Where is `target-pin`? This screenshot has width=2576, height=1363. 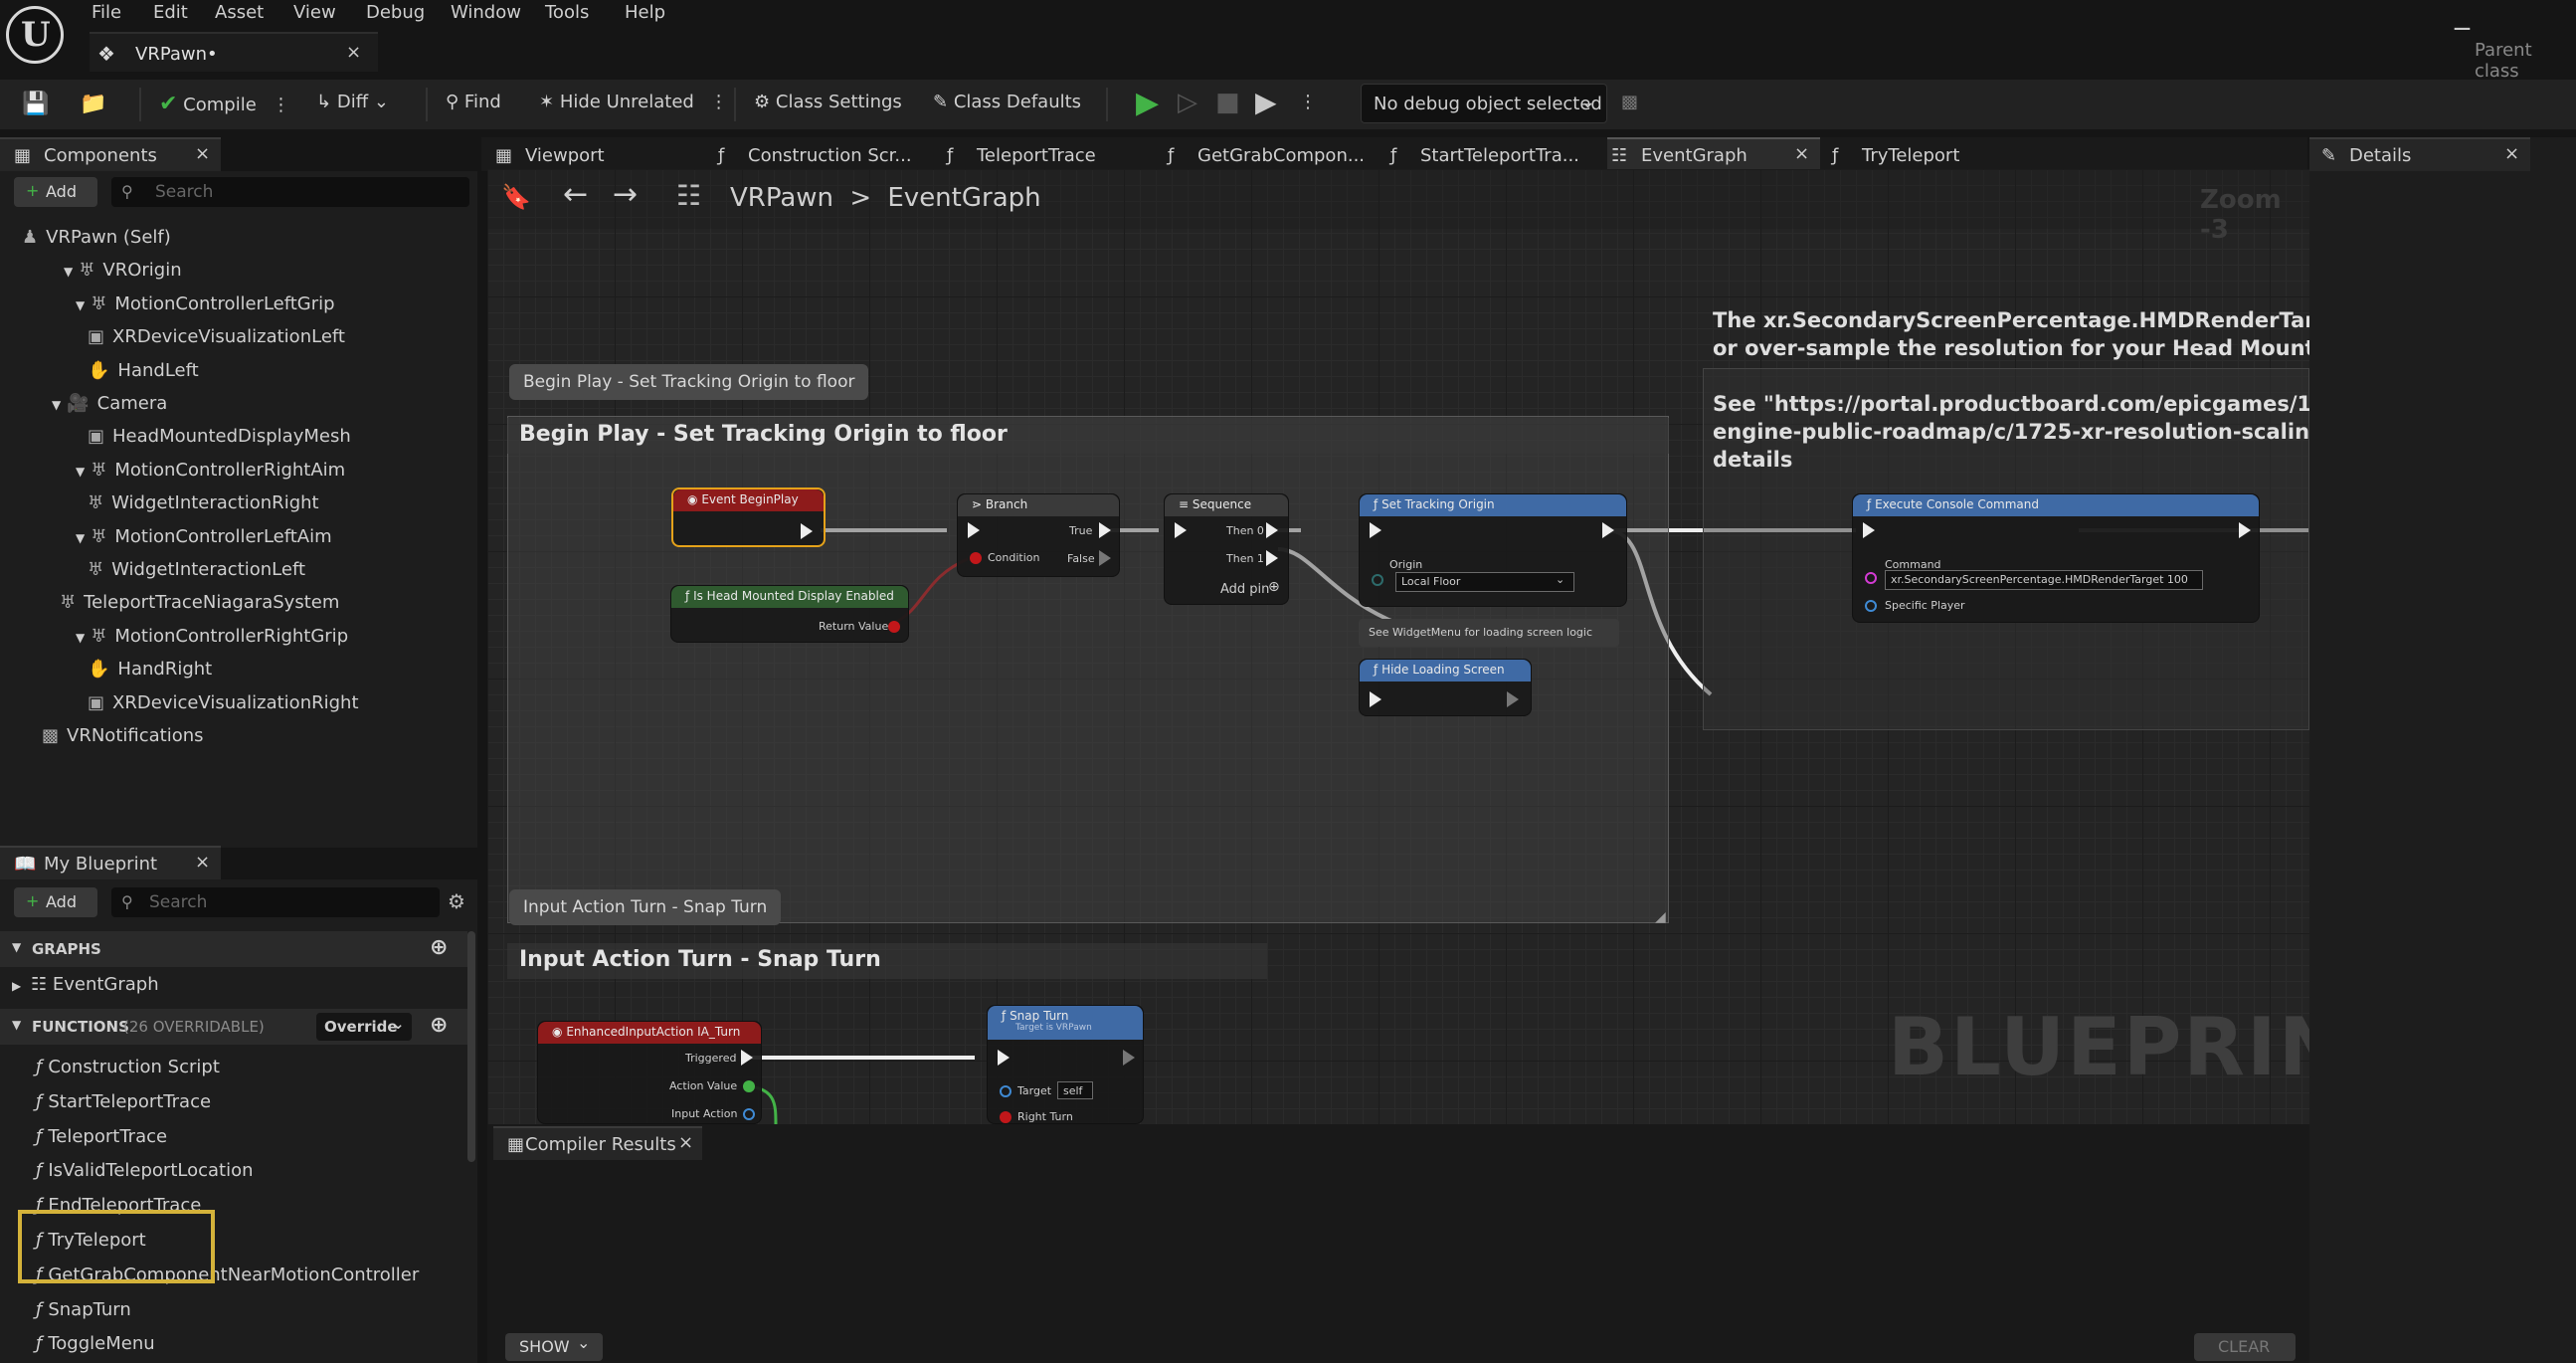 target-pin is located at coordinates (1006, 1091).